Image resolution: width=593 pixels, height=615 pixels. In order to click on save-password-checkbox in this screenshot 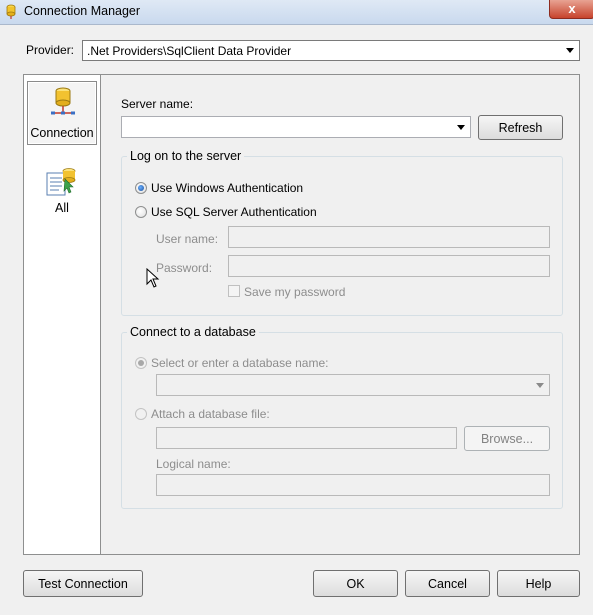, I will do `click(234, 291)`.